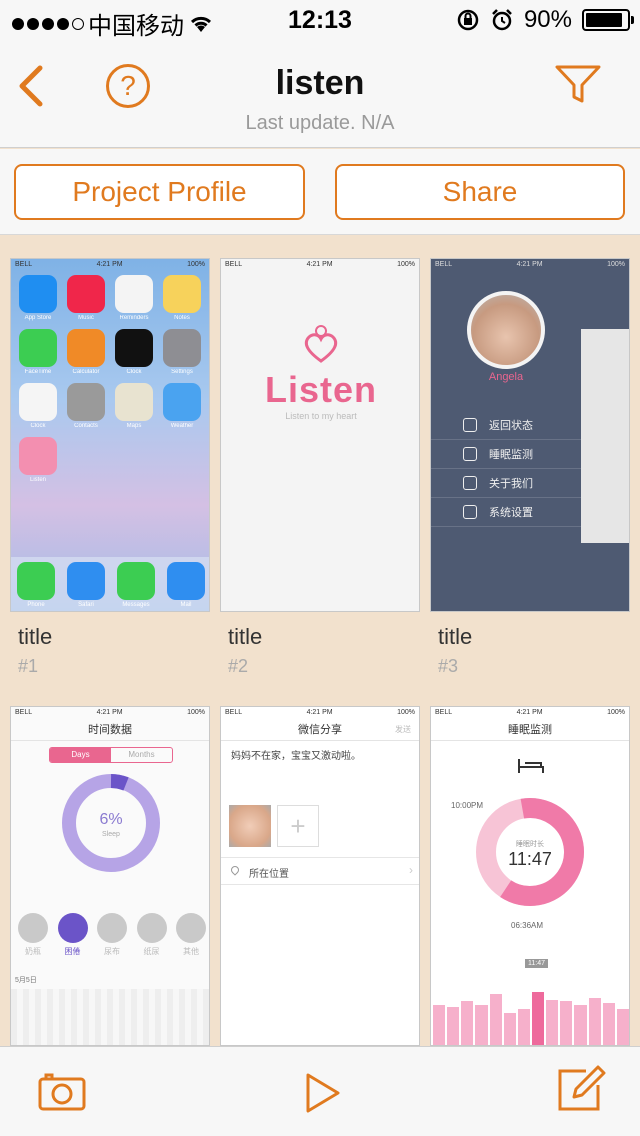  What do you see at coordinates (506, 377) in the screenshot?
I see `profile-name: Angela` at bounding box center [506, 377].